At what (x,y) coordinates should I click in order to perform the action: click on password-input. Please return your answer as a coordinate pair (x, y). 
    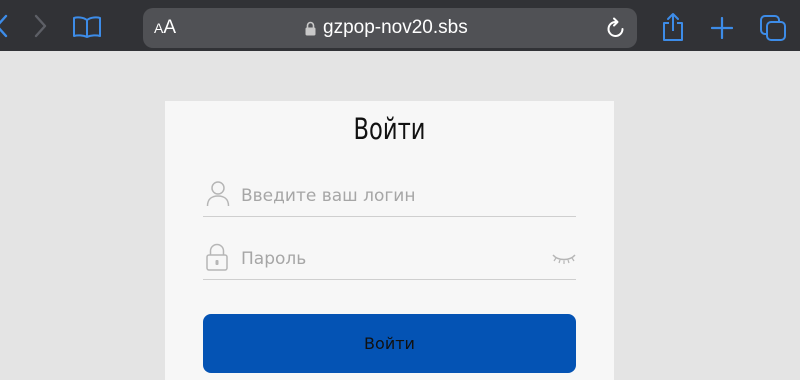
    Looking at the image, I should click on (391, 259).